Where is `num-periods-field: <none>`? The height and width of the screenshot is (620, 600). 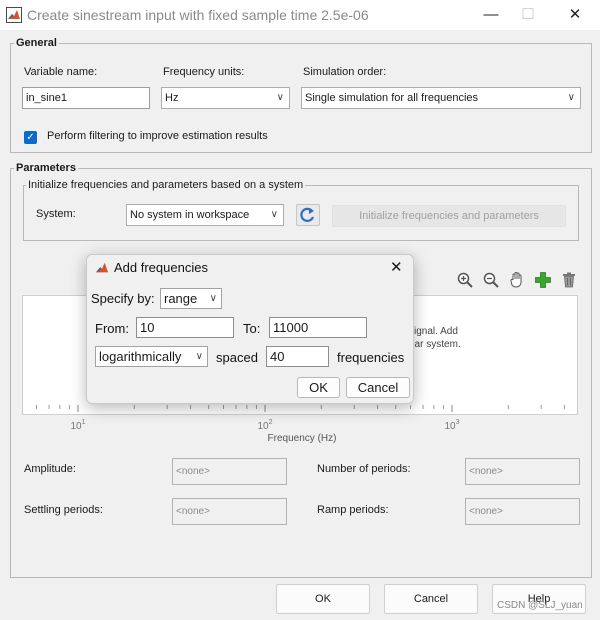 num-periods-field: <none> is located at coordinates (522, 471).